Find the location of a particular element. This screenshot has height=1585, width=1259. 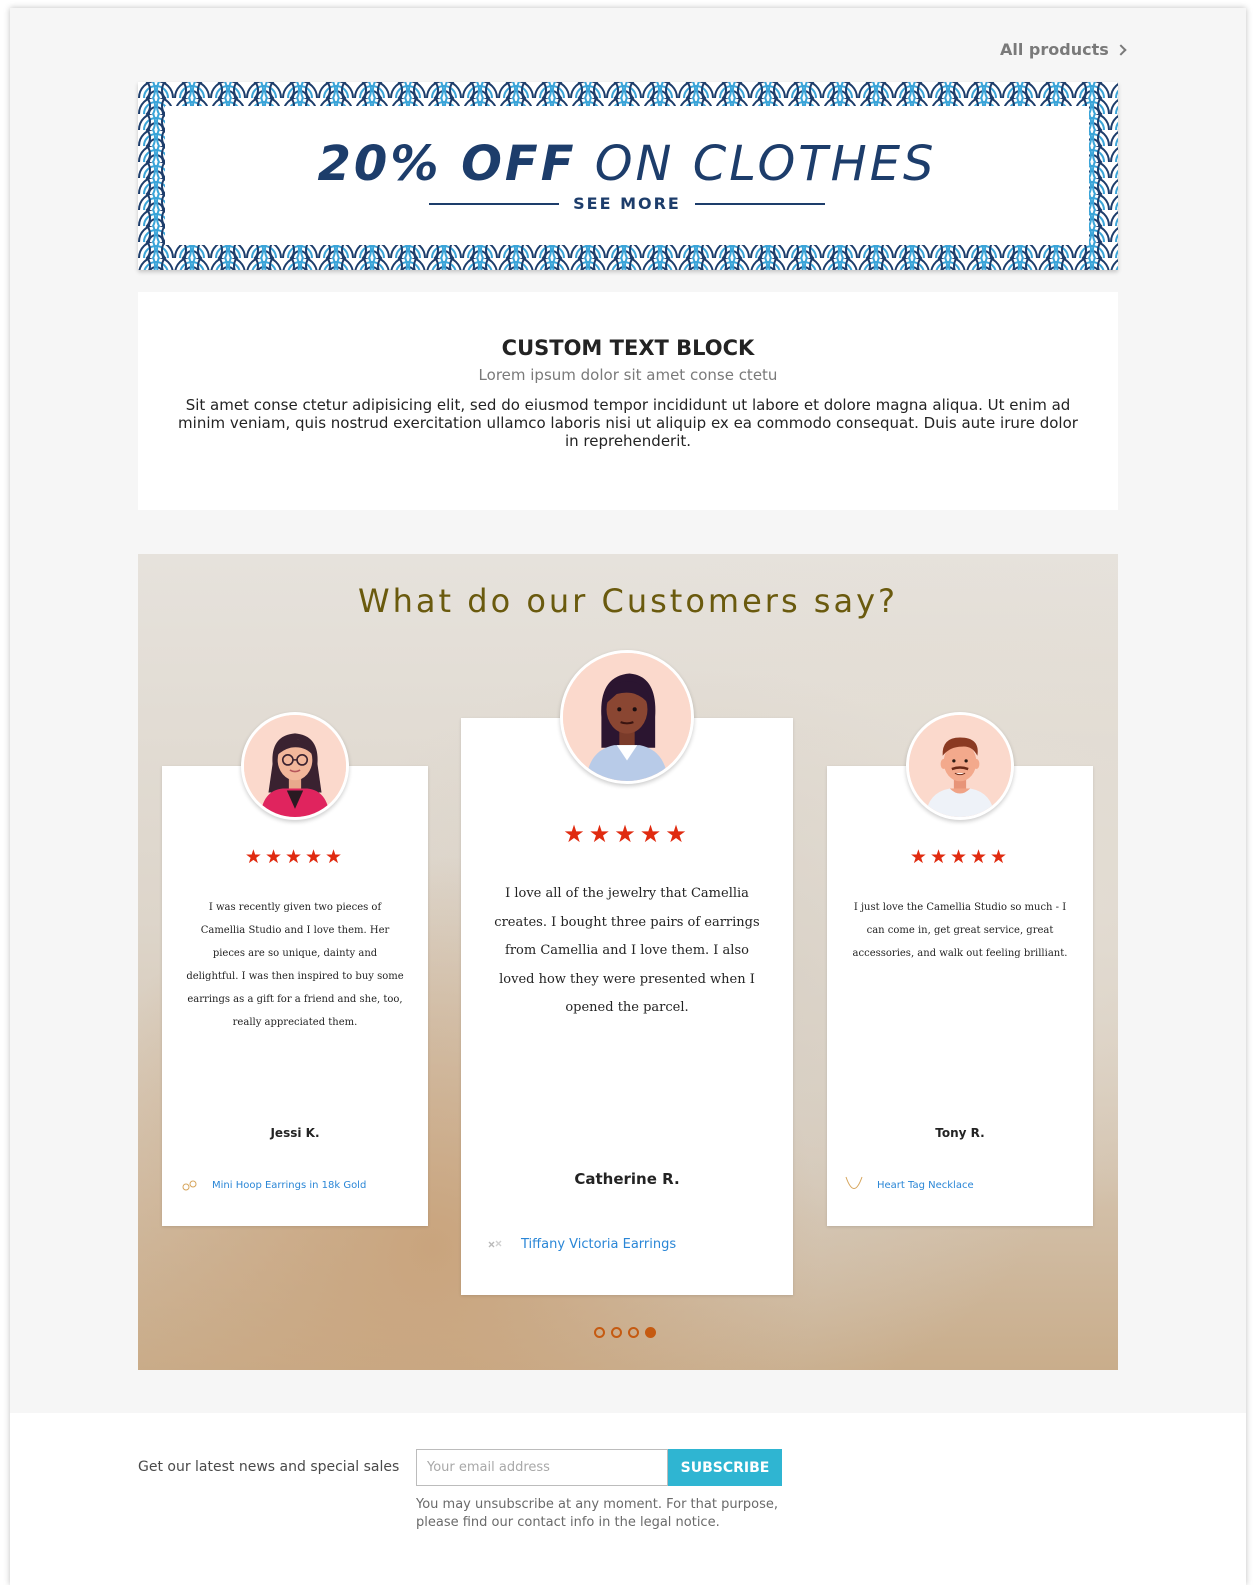

chevron-right-icon is located at coordinates (1121, 49).